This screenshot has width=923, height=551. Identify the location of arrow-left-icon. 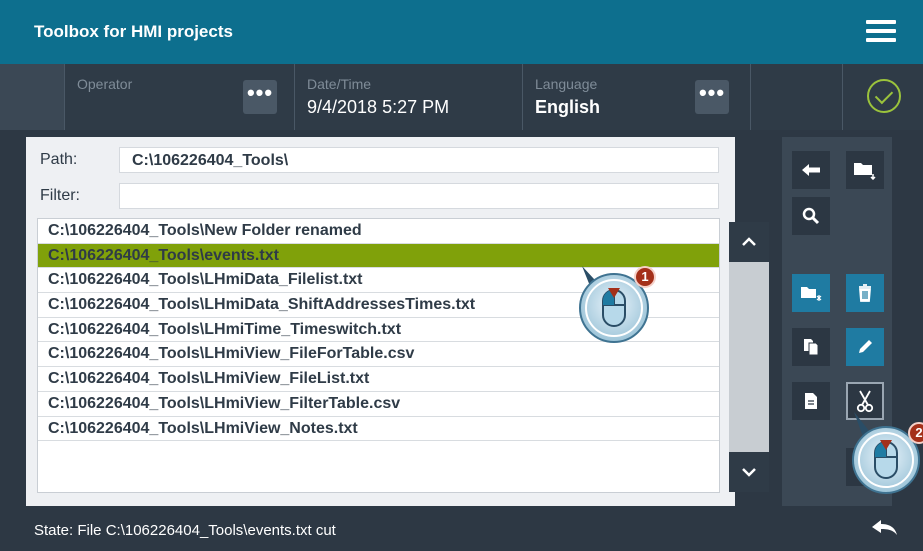
(811, 170).